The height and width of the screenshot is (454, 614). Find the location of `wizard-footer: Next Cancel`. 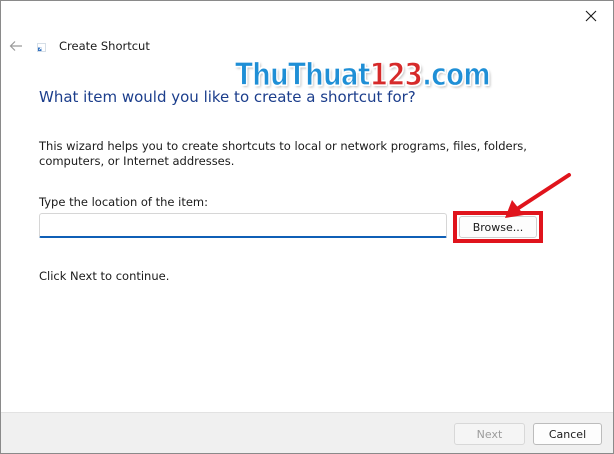

wizard-footer: Next Cancel is located at coordinates (307, 432).